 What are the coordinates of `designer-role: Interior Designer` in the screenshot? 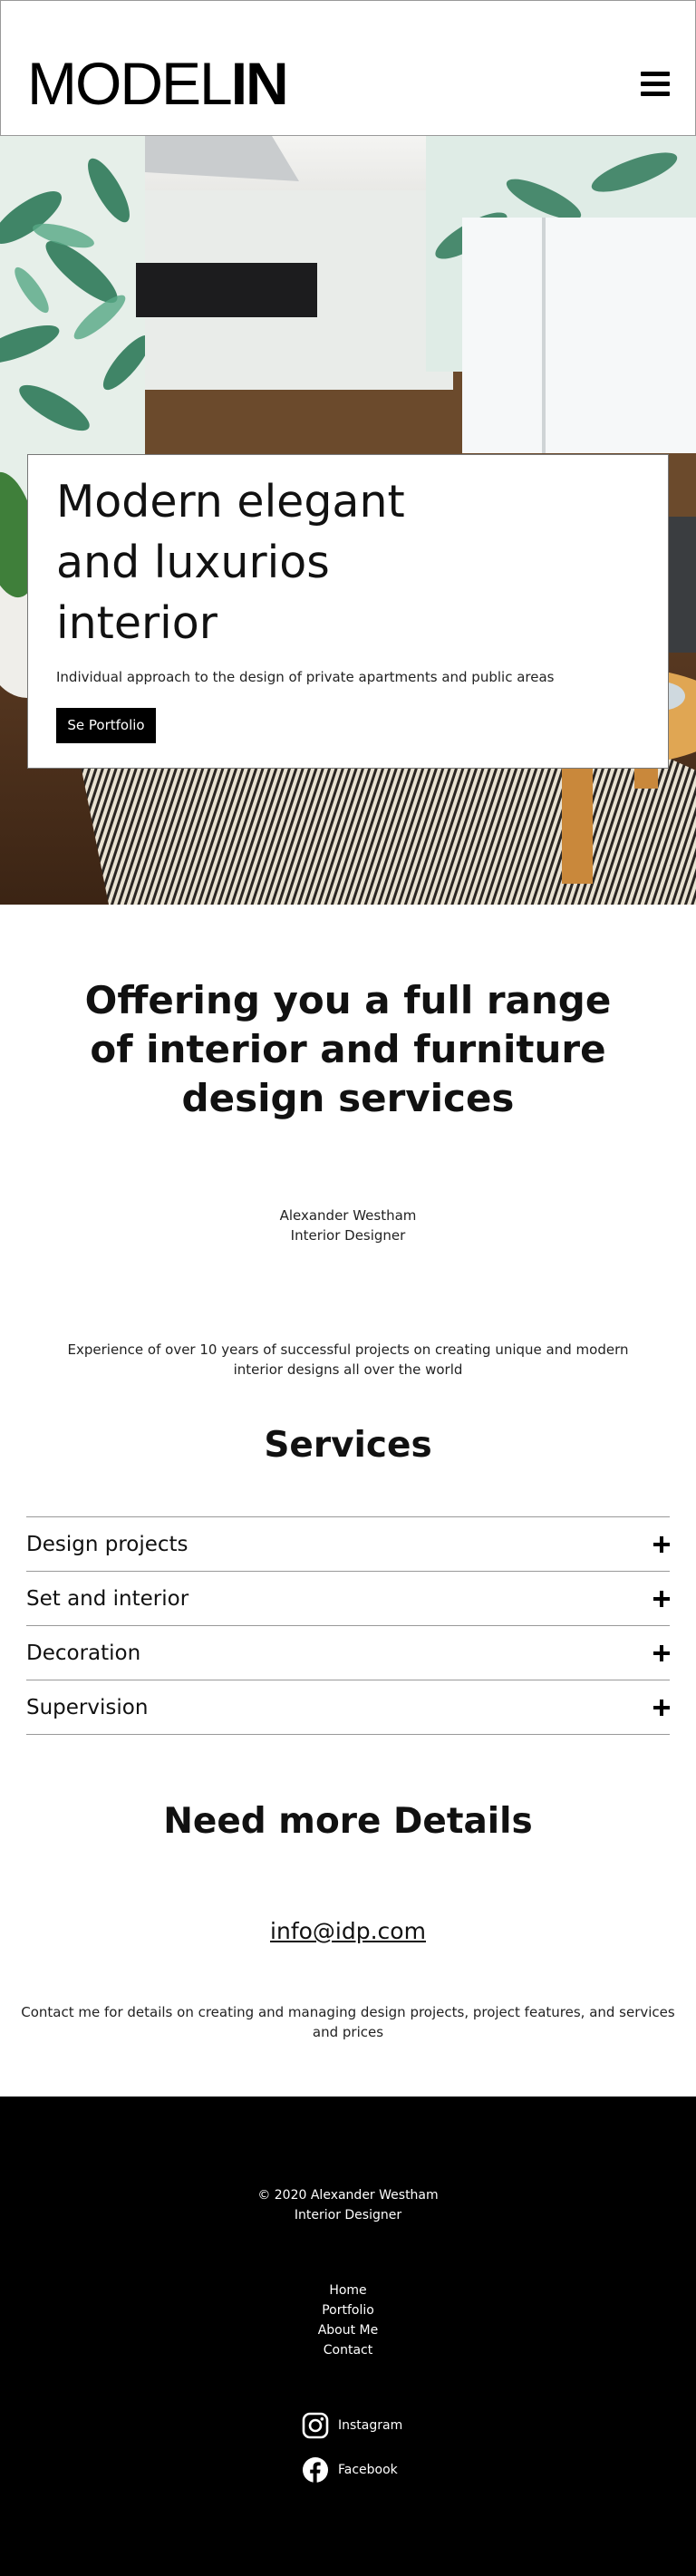 It's located at (348, 1235).